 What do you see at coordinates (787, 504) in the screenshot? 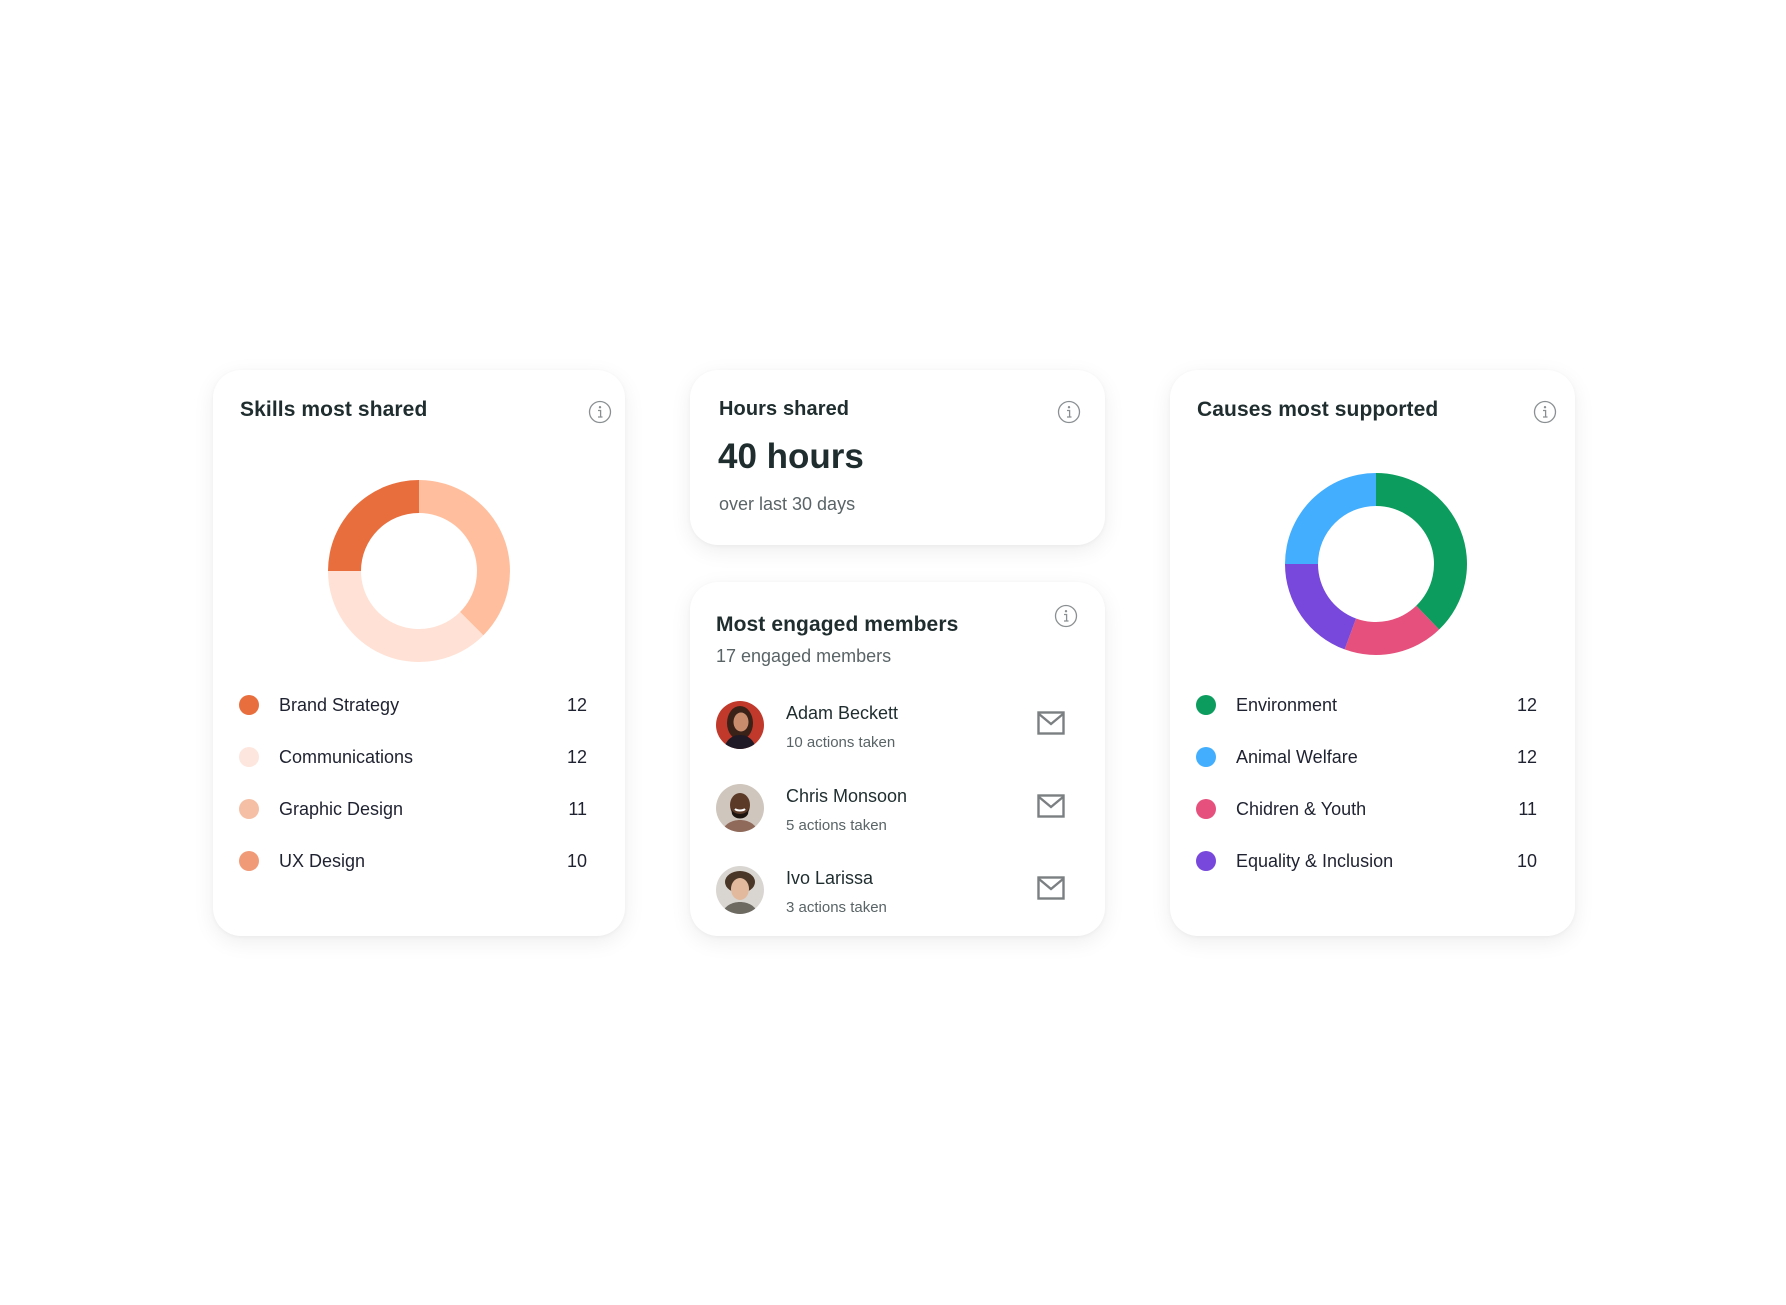
I see `hours-period: over last 30 days` at bounding box center [787, 504].